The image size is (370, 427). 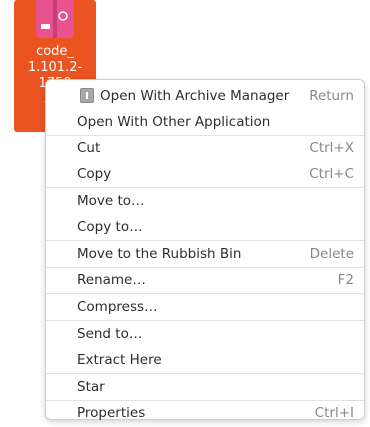 I want to click on menu-item-extract-here: Extract Here, so click(x=205, y=360).